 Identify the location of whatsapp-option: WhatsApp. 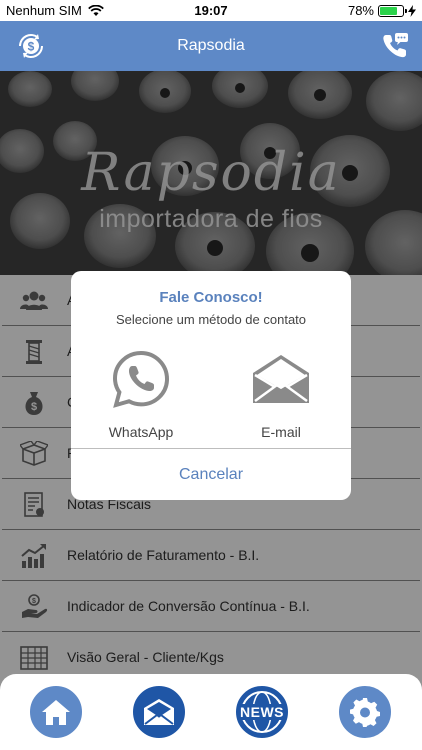
(141, 394).